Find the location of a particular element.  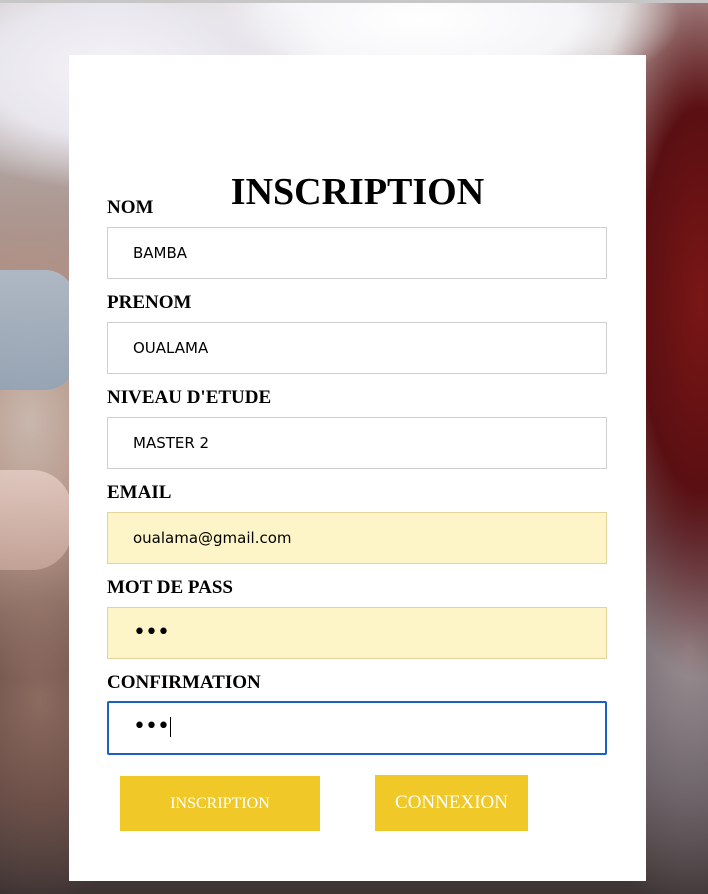

top-border is located at coordinates (354, 1).